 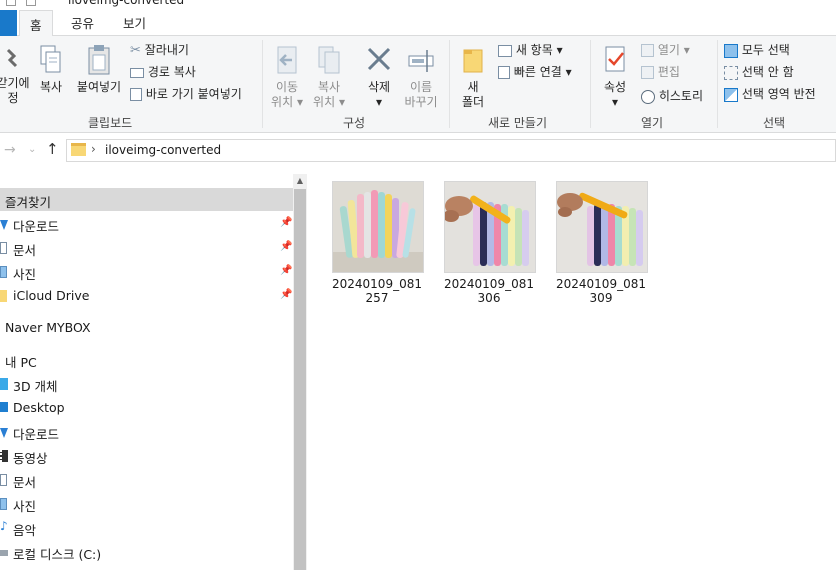 I want to click on open-icon, so click(x=647, y=50).